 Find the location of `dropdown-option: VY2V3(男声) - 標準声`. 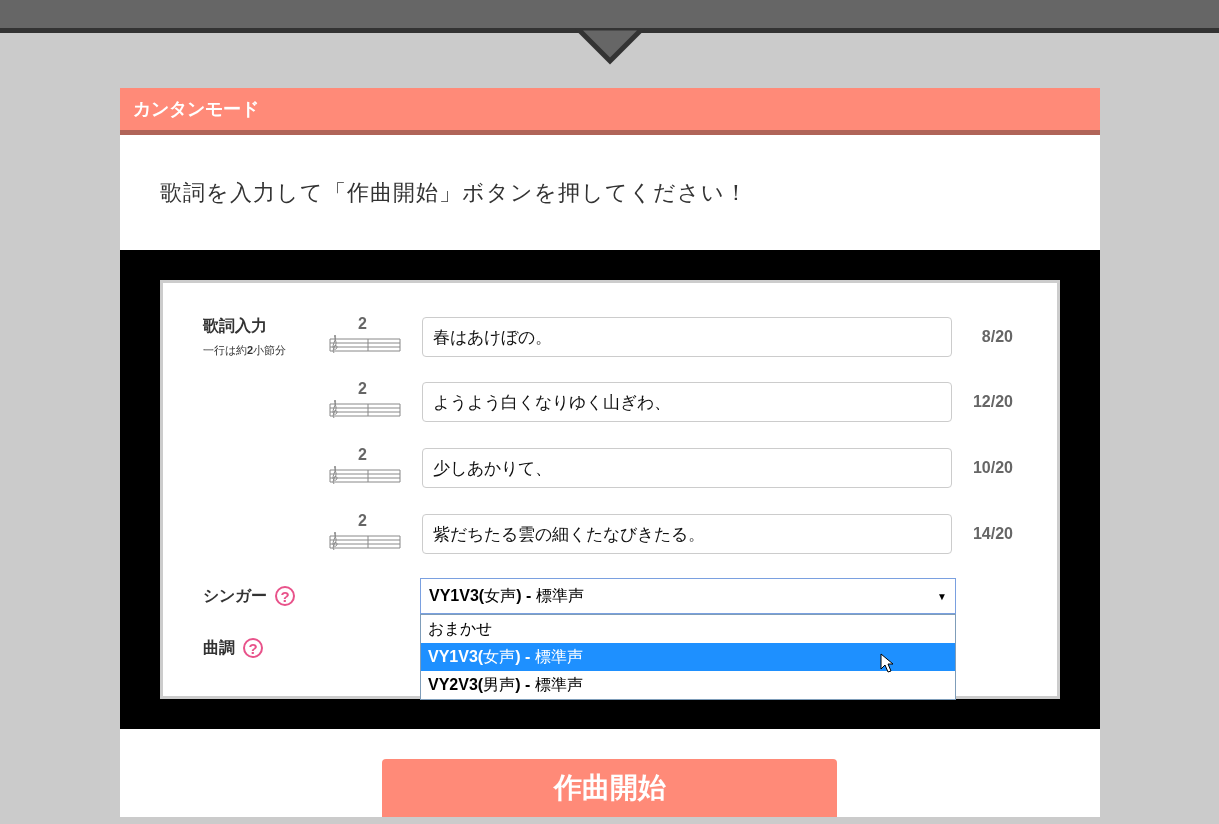

dropdown-option: VY2V3(男声) - 標準声 is located at coordinates (688, 685).